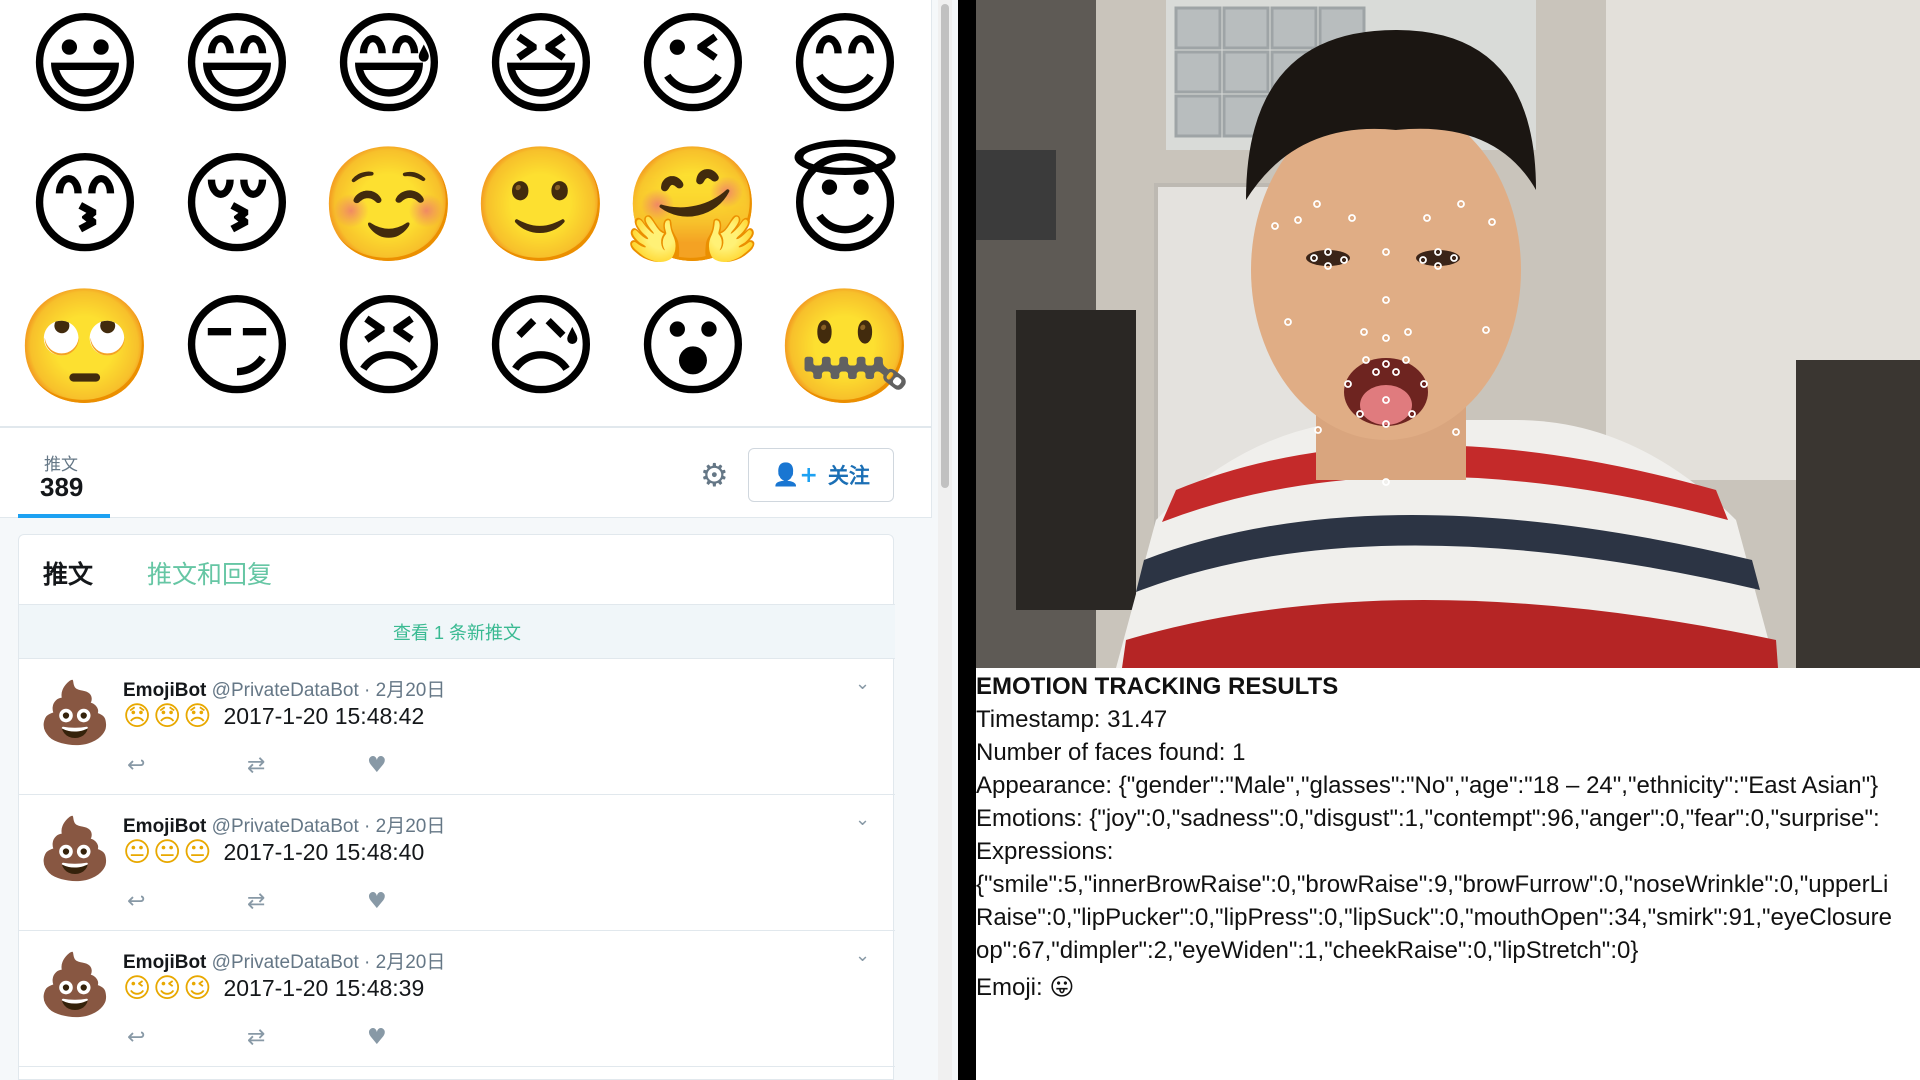 The height and width of the screenshot is (1080, 1920). What do you see at coordinates (795, 475) in the screenshot?
I see `add-user-icon: 👤+` at bounding box center [795, 475].